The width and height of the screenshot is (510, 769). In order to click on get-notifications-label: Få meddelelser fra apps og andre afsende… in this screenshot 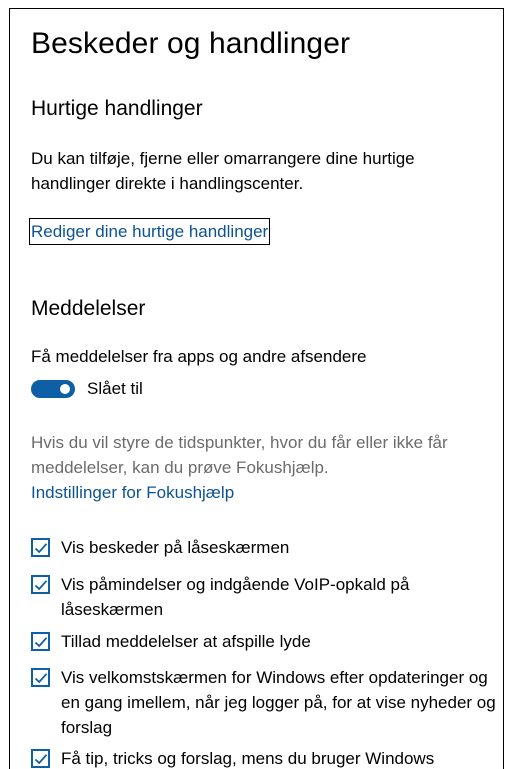, I will do `click(199, 356)`.